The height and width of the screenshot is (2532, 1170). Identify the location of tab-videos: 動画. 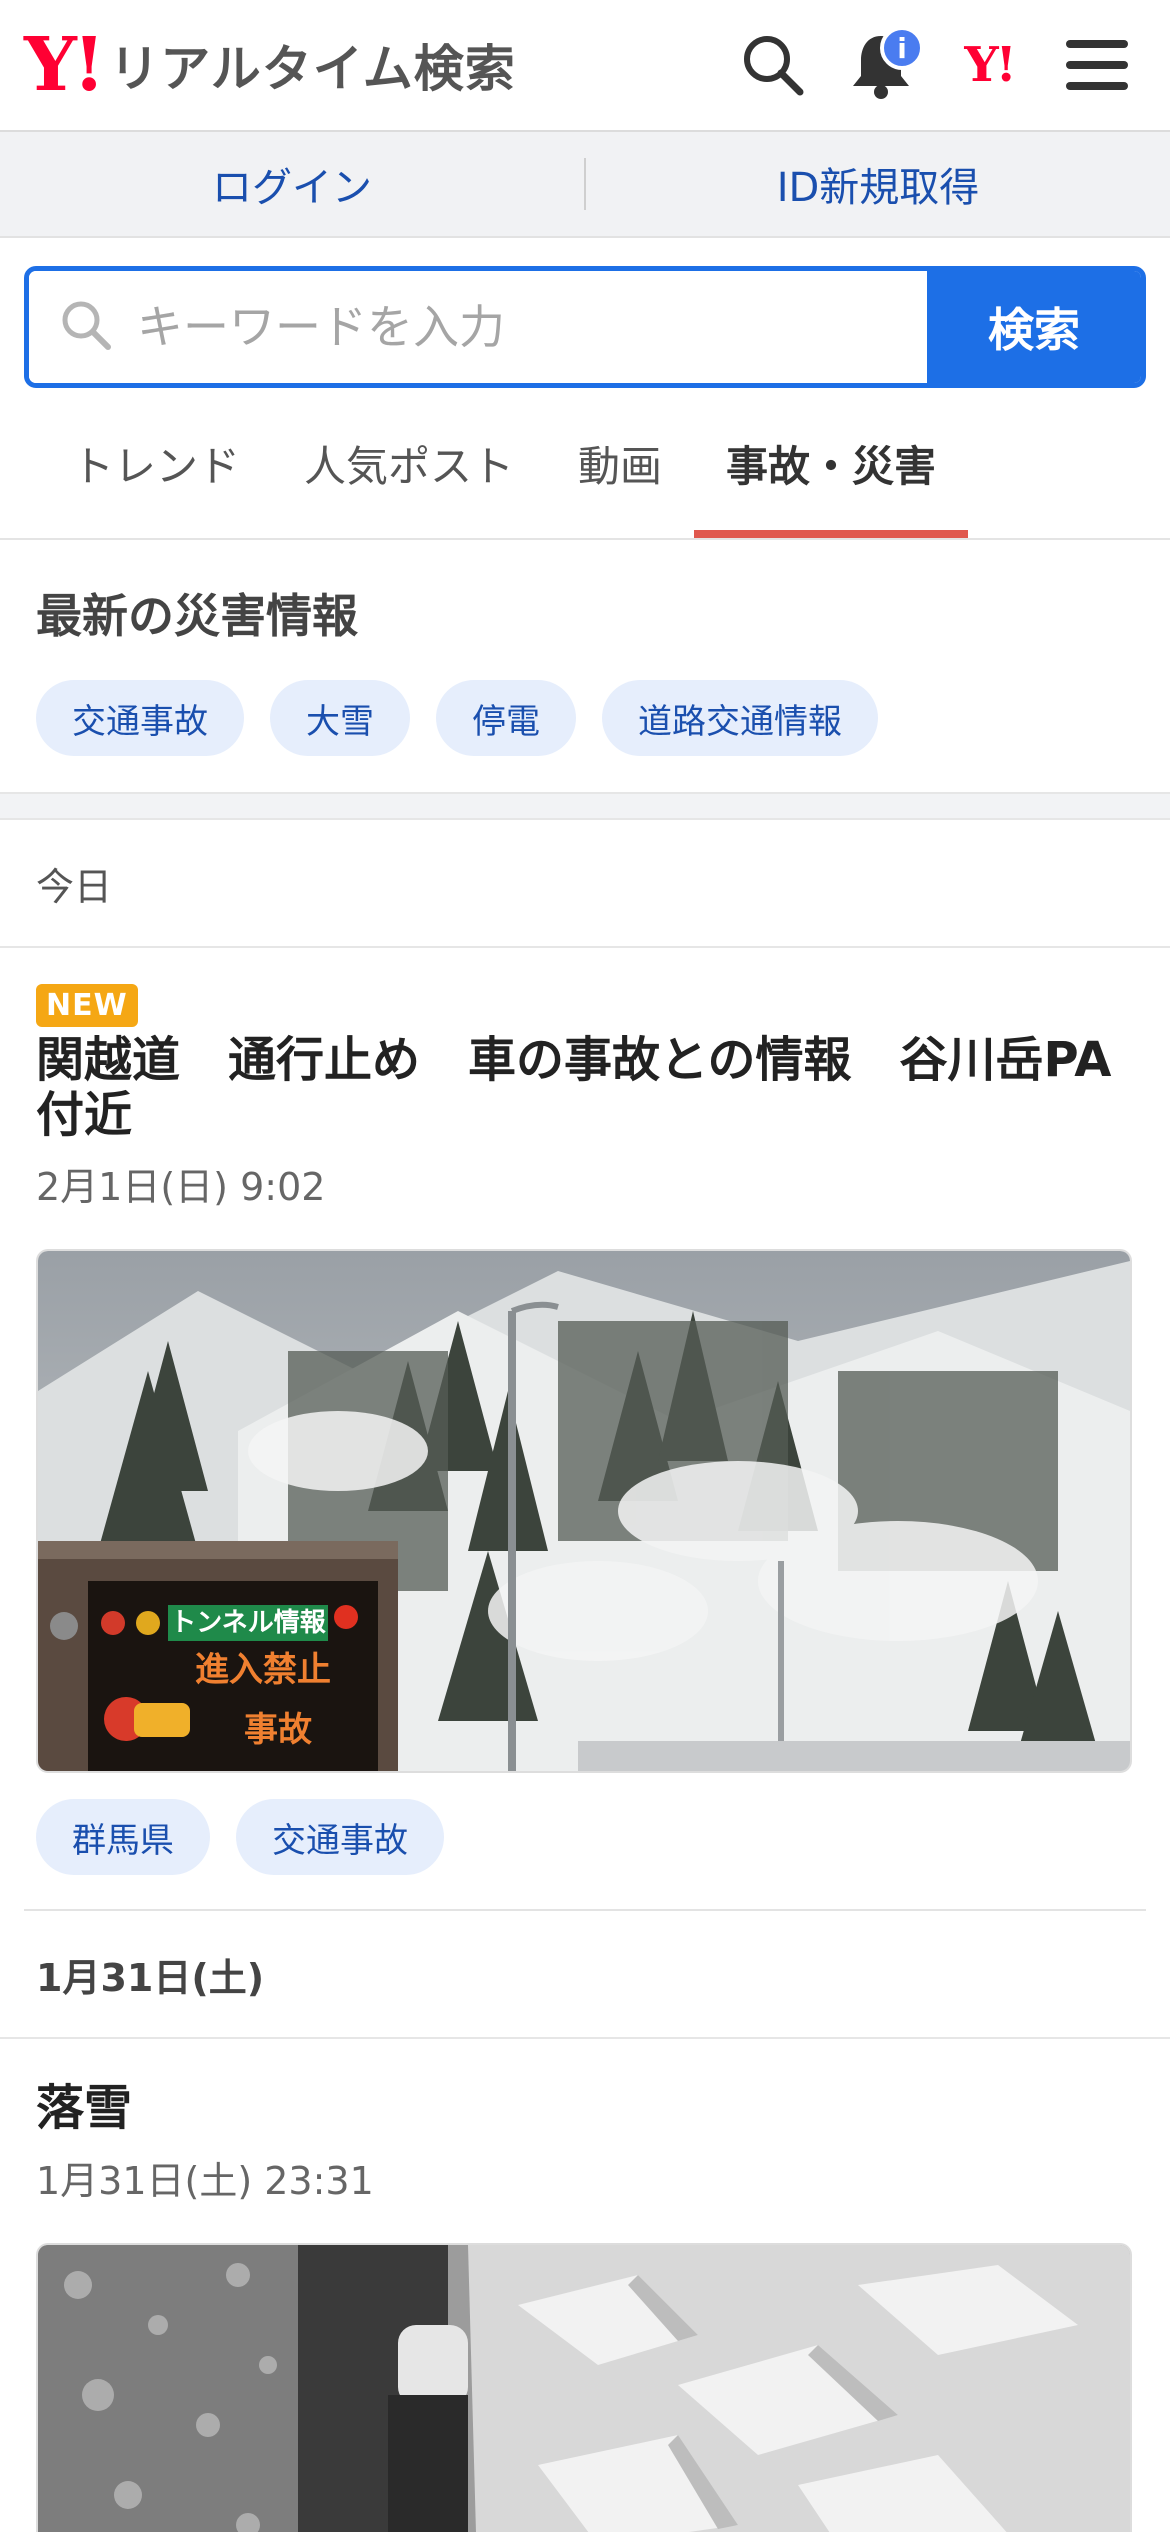
(620, 463).